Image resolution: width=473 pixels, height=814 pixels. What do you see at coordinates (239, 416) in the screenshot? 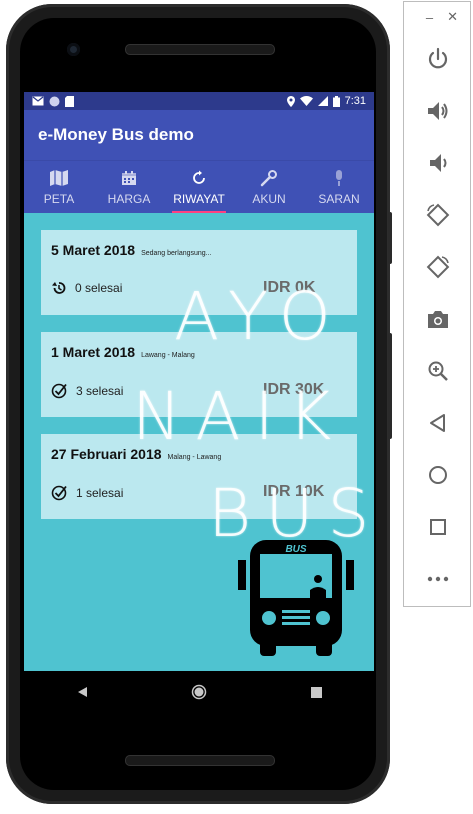
I see `art-text-naik: NAIK` at bounding box center [239, 416].